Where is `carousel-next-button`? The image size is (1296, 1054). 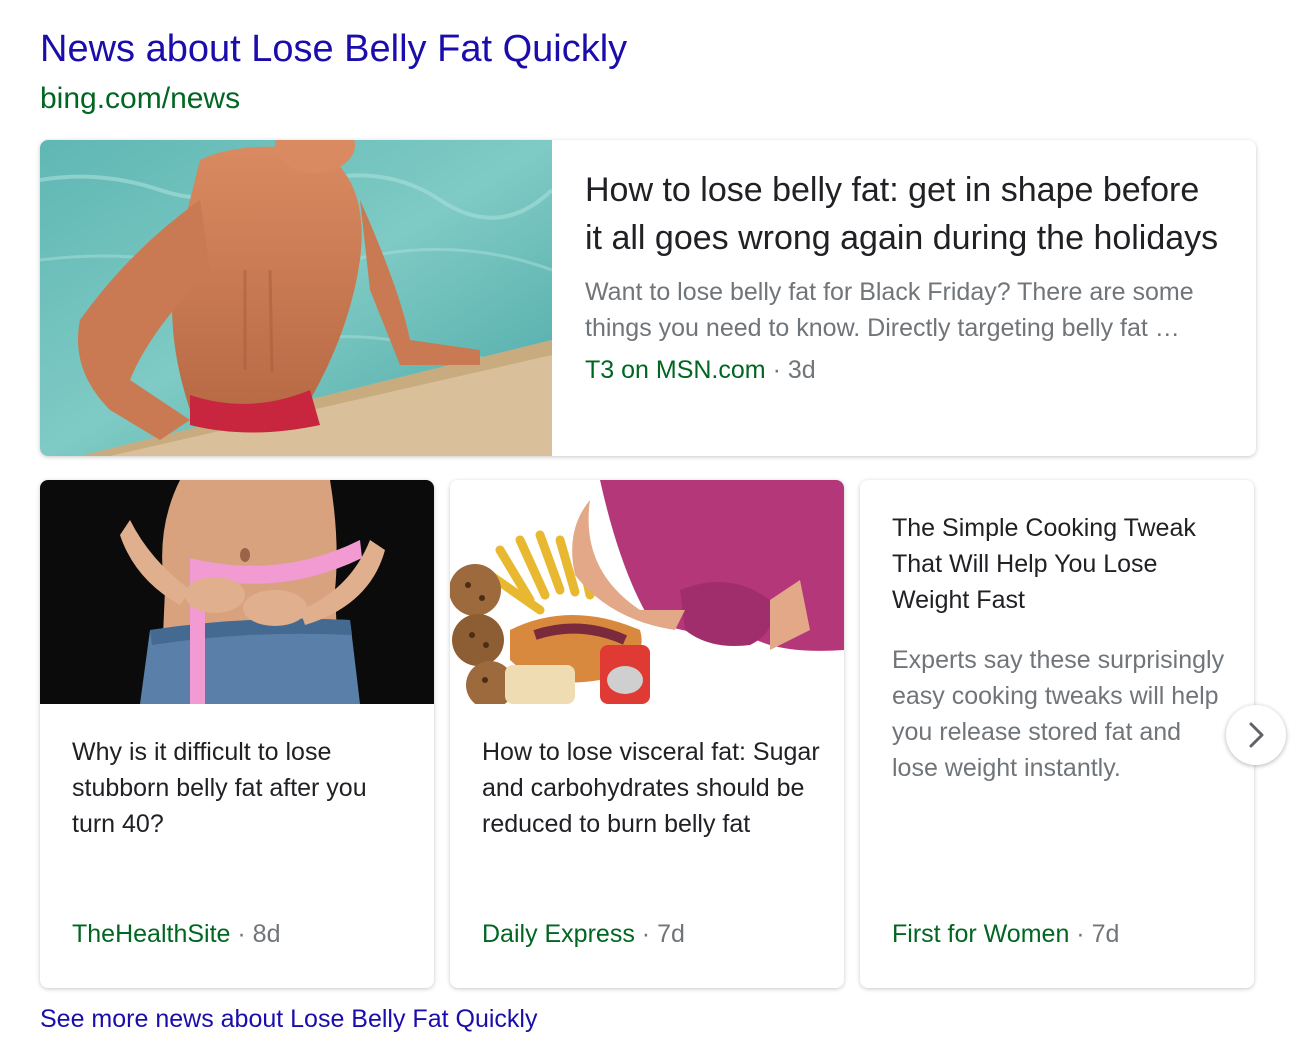
carousel-next-button is located at coordinates (1256, 735).